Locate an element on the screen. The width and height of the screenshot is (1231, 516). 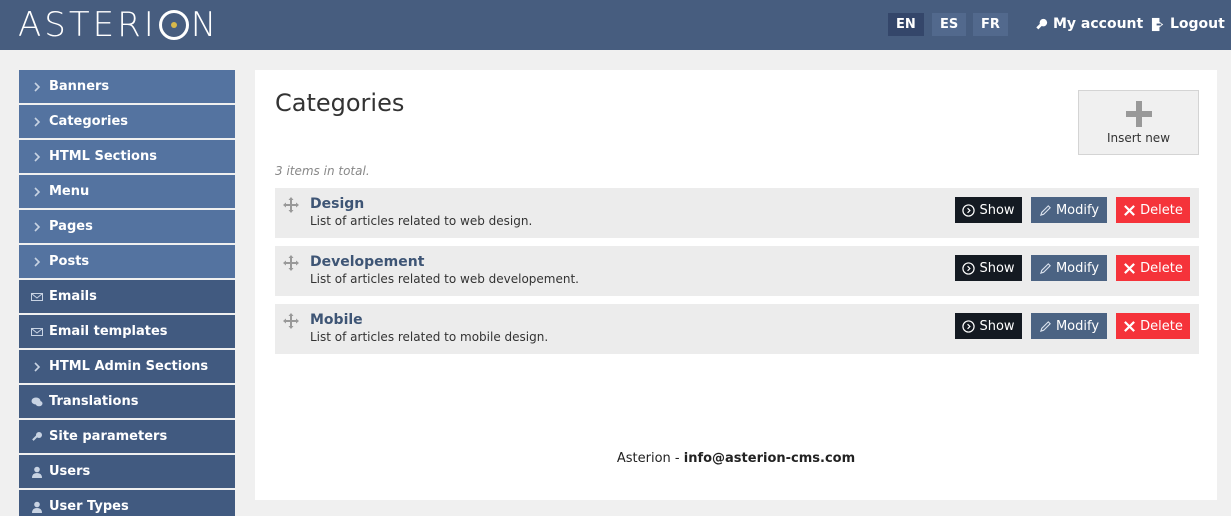
sidebar-item-user-types: User Types is located at coordinates (127, 503).